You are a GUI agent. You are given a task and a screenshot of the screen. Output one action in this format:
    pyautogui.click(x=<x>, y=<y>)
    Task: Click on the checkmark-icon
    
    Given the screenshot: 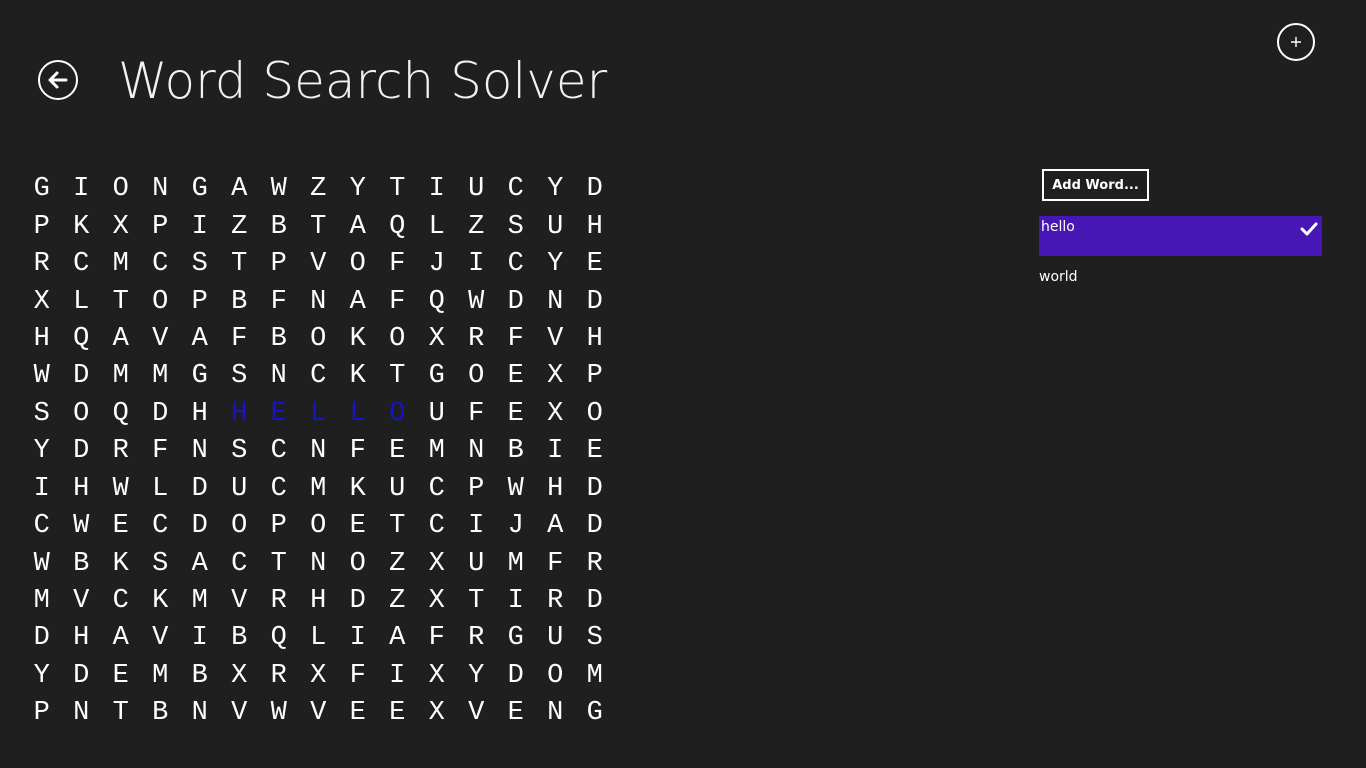 What is the action you would take?
    pyautogui.click(x=1309, y=231)
    